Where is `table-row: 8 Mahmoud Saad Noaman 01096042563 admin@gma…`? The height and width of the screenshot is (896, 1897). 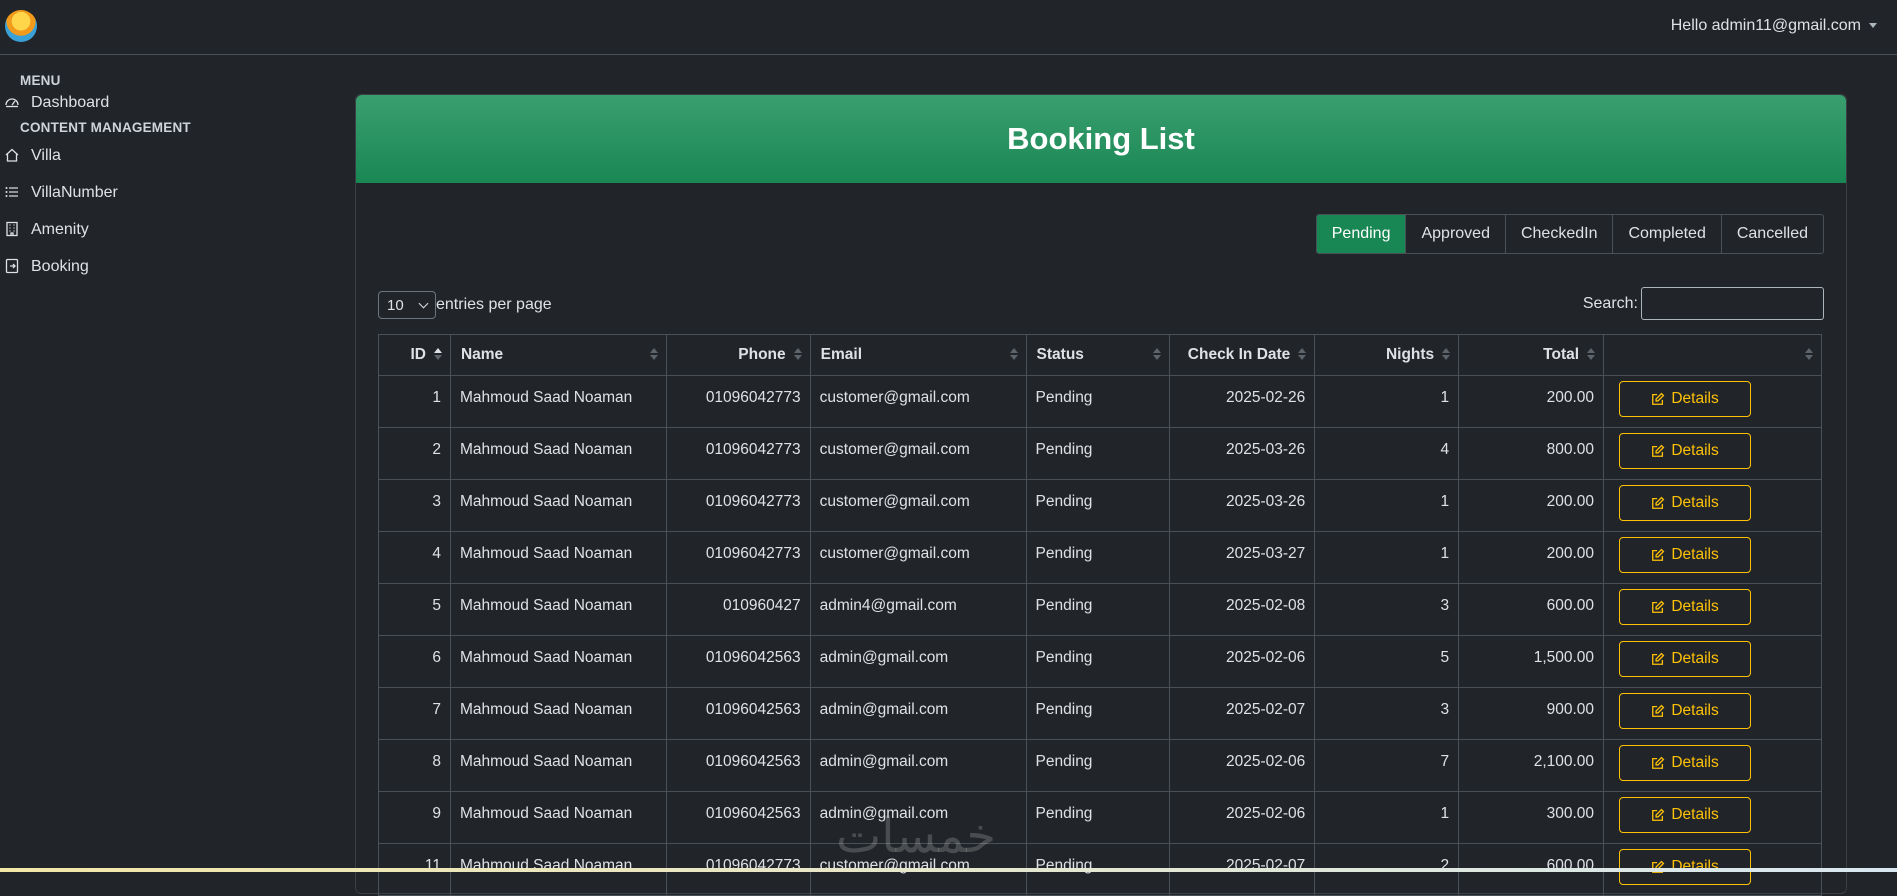
table-row: 8 Mahmoud Saad Noaman 01096042563 admin@gma… is located at coordinates (1100, 765).